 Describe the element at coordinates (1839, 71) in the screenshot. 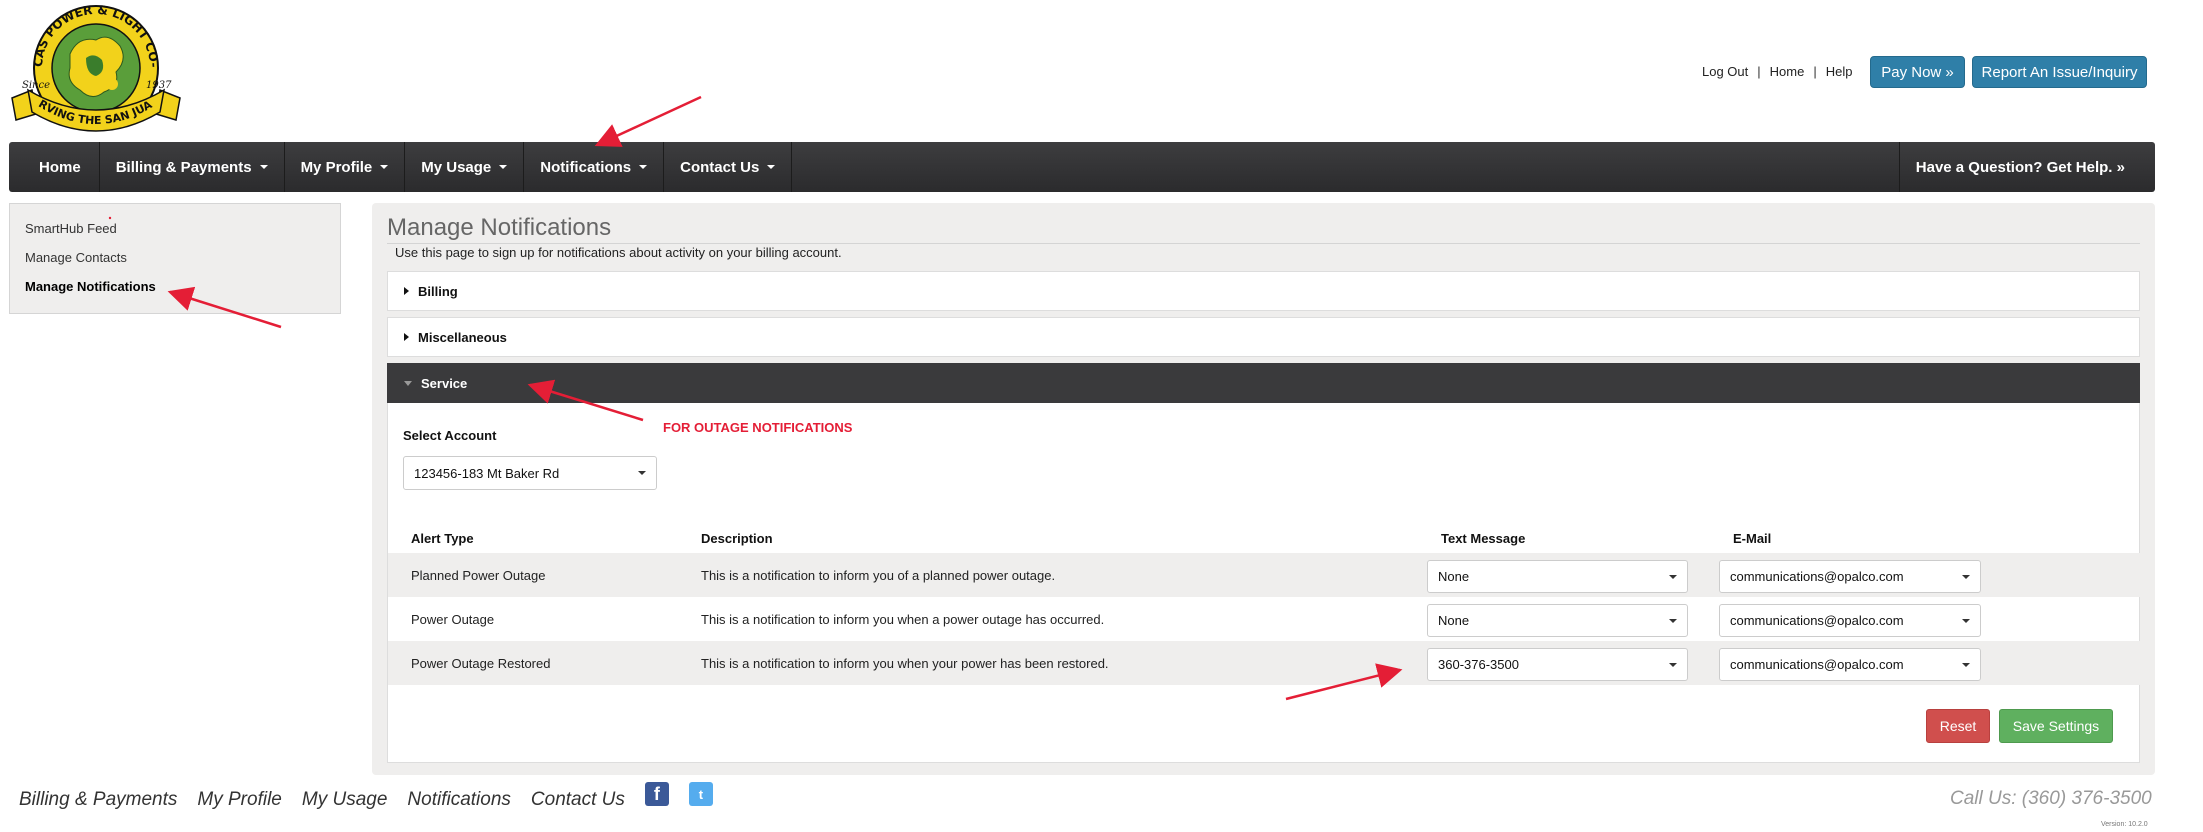

I see `help-link: Help` at that location.